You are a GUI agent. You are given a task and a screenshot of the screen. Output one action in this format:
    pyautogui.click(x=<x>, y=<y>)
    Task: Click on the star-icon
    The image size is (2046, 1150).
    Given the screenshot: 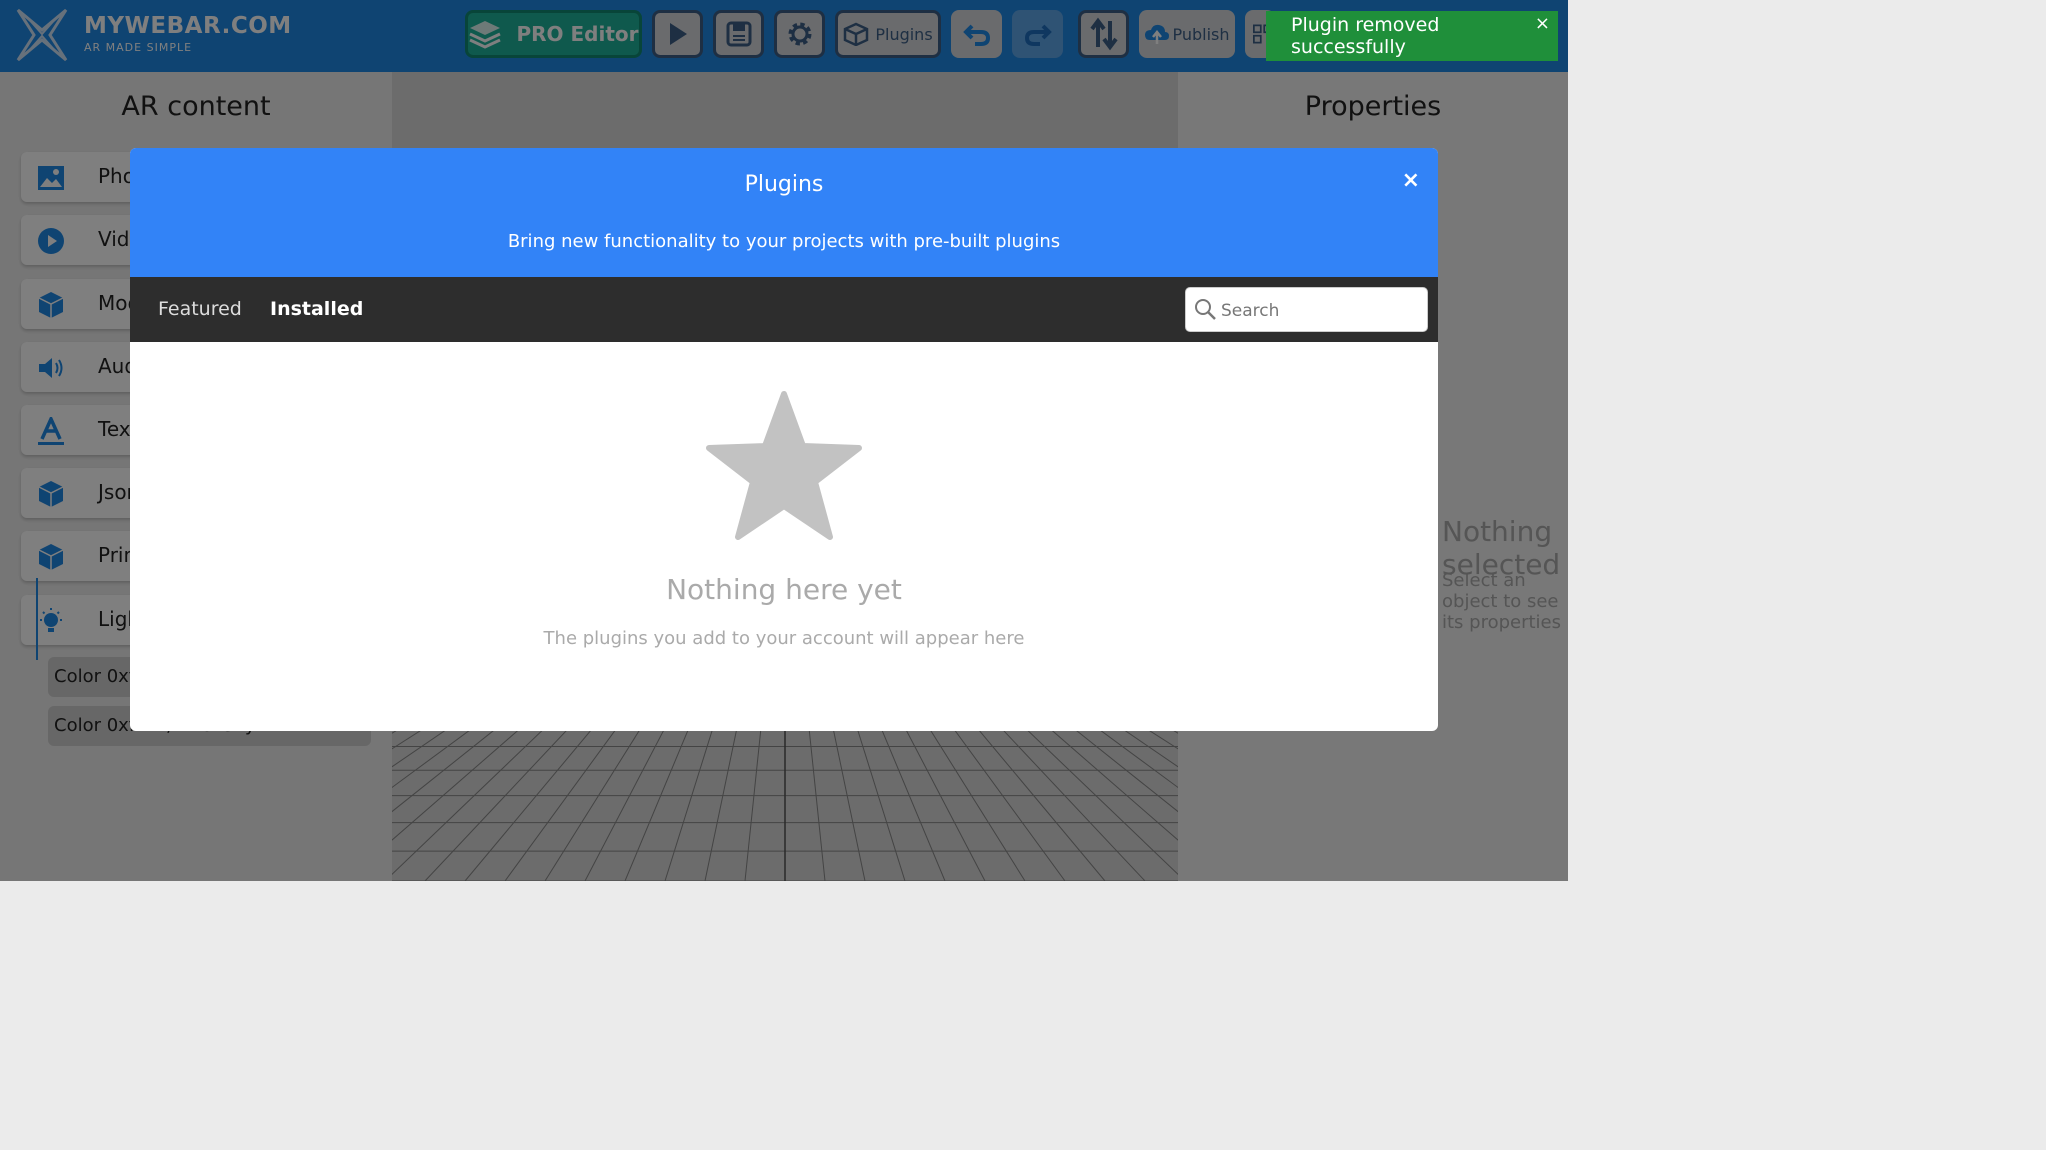 What is the action you would take?
    pyautogui.click(x=784, y=465)
    